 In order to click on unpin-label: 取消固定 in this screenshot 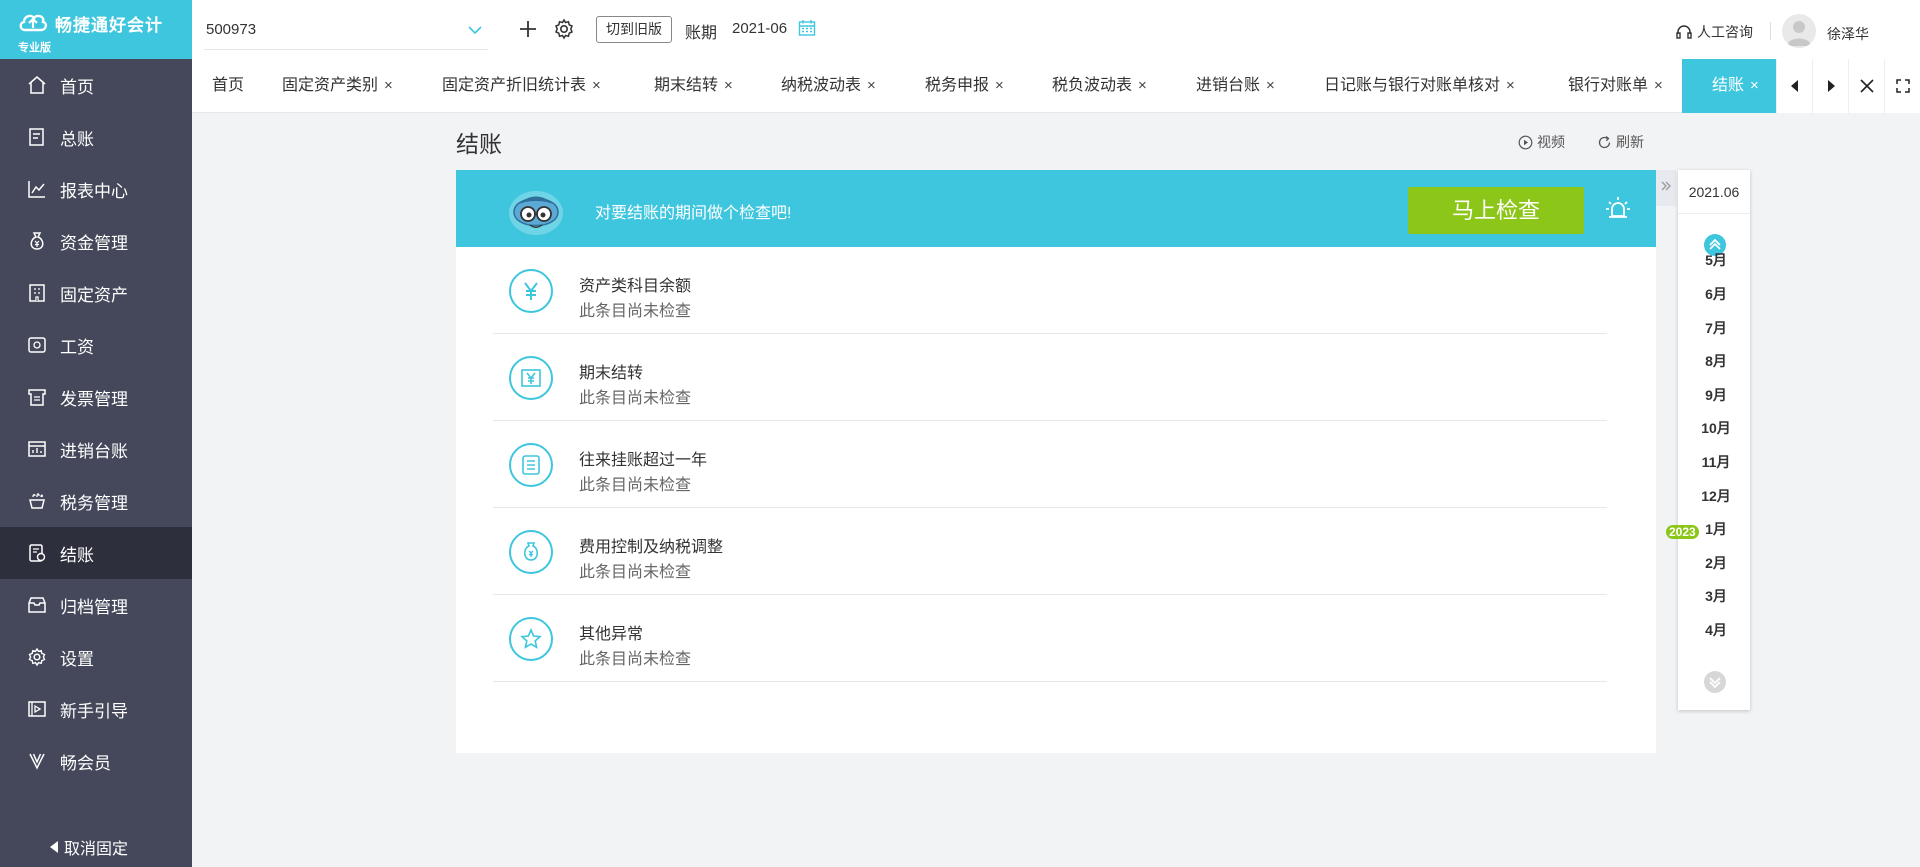, I will do `click(96, 849)`.